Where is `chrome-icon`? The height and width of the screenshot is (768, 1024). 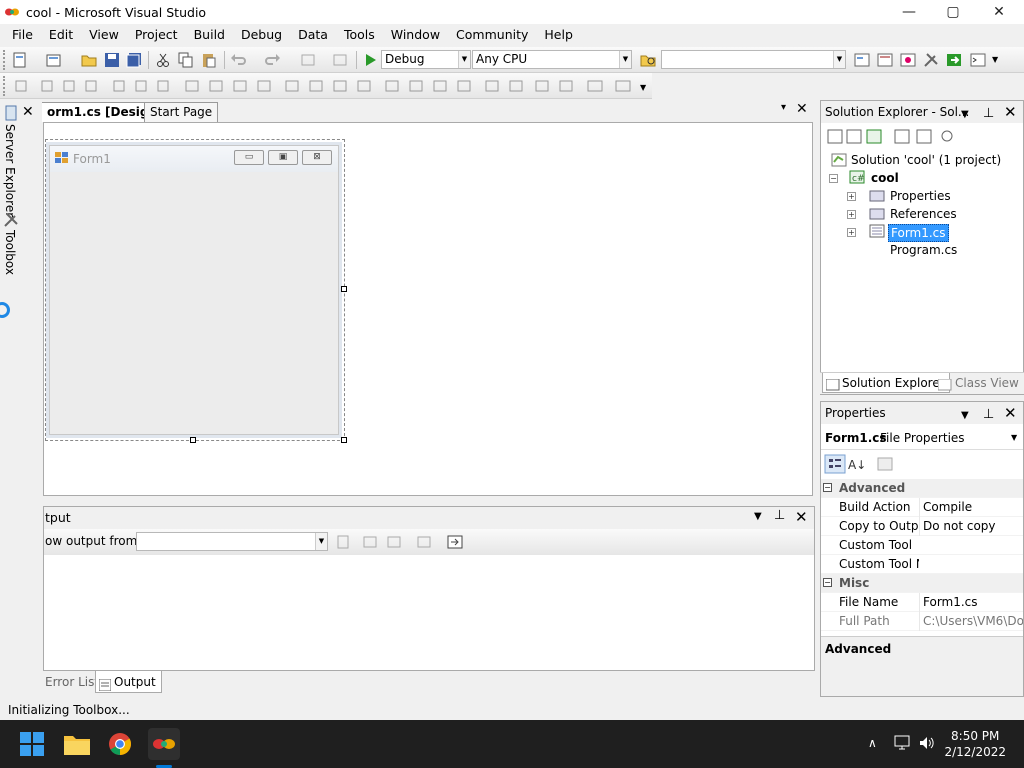
chrome-icon is located at coordinates (120, 744).